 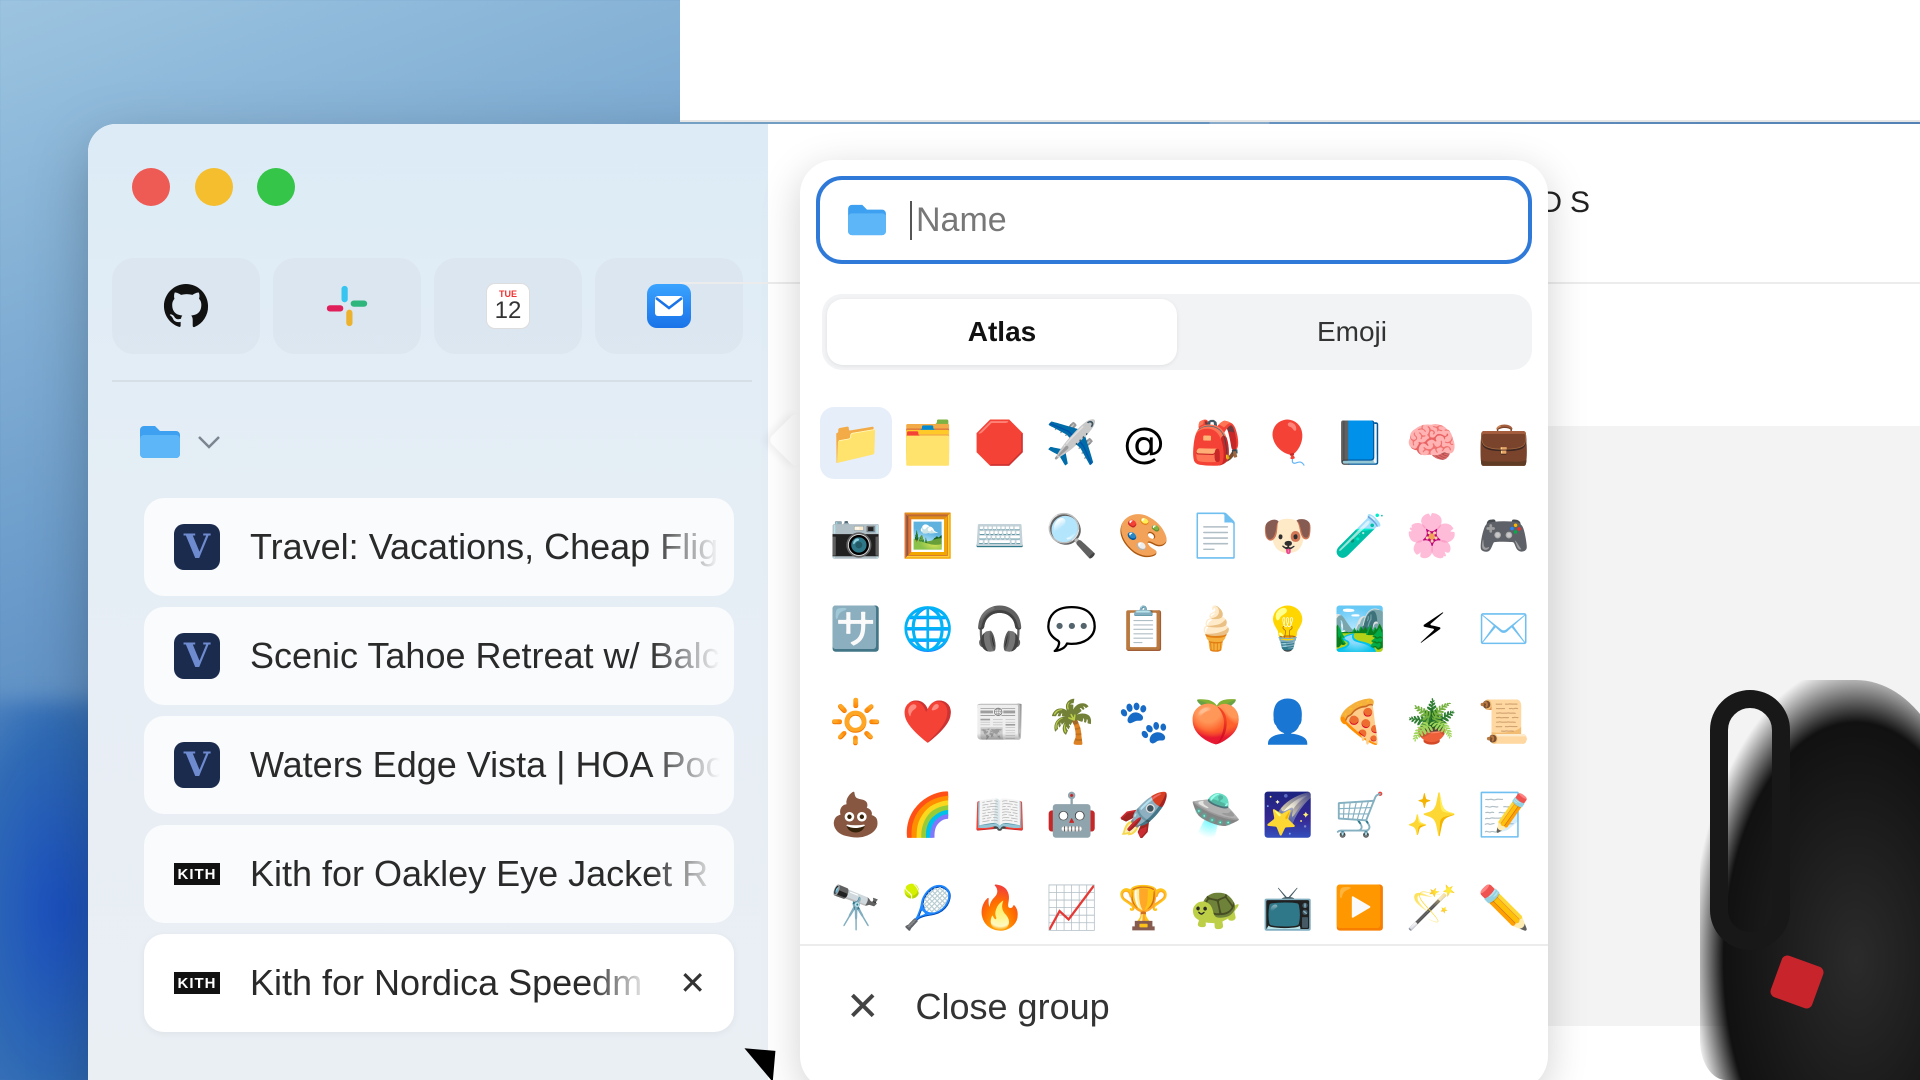 What do you see at coordinates (197, 983) in the screenshot?
I see `kith-favicon-icon: KITH` at bounding box center [197, 983].